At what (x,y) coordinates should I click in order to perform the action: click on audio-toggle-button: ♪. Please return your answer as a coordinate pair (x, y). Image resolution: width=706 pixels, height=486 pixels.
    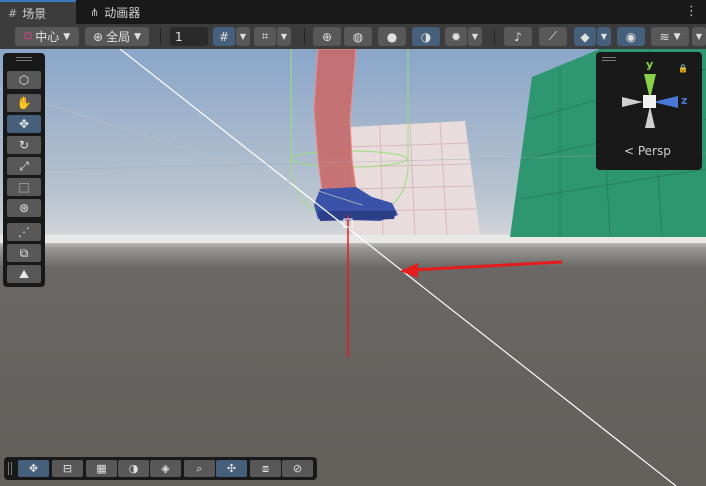
    Looking at the image, I should click on (518, 36).